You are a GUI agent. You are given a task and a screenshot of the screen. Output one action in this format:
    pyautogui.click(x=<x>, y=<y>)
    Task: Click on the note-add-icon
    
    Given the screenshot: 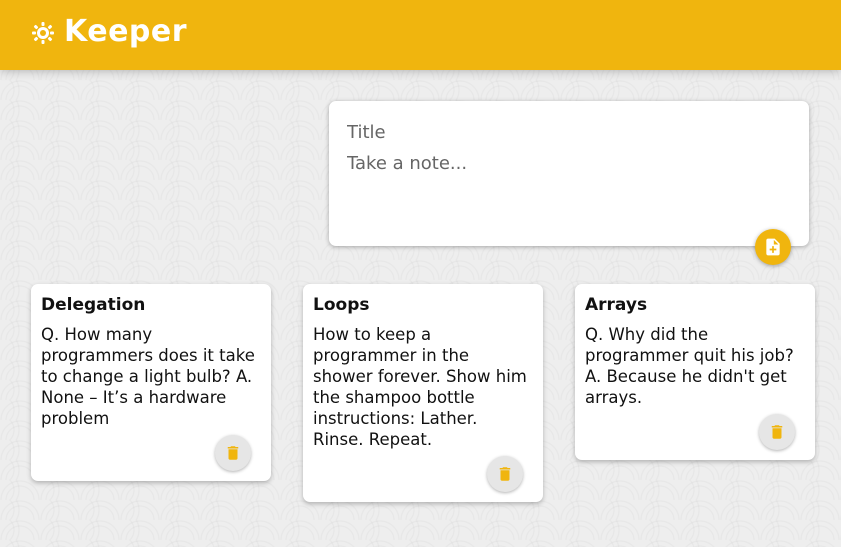 What is the action you would take?
    pyautogui.click(x=773, y=247)
    